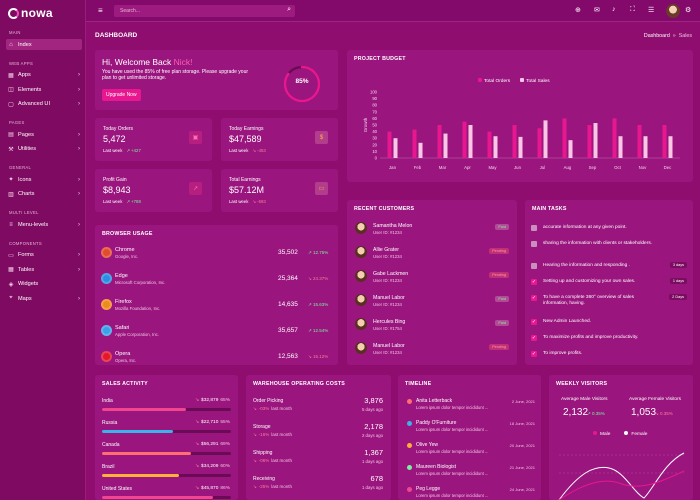 This screenshot has width=700, height=500. Describe the element at coordinates (643, 167) in the screenshot. I see `x-tick-label: Nov` at that location.